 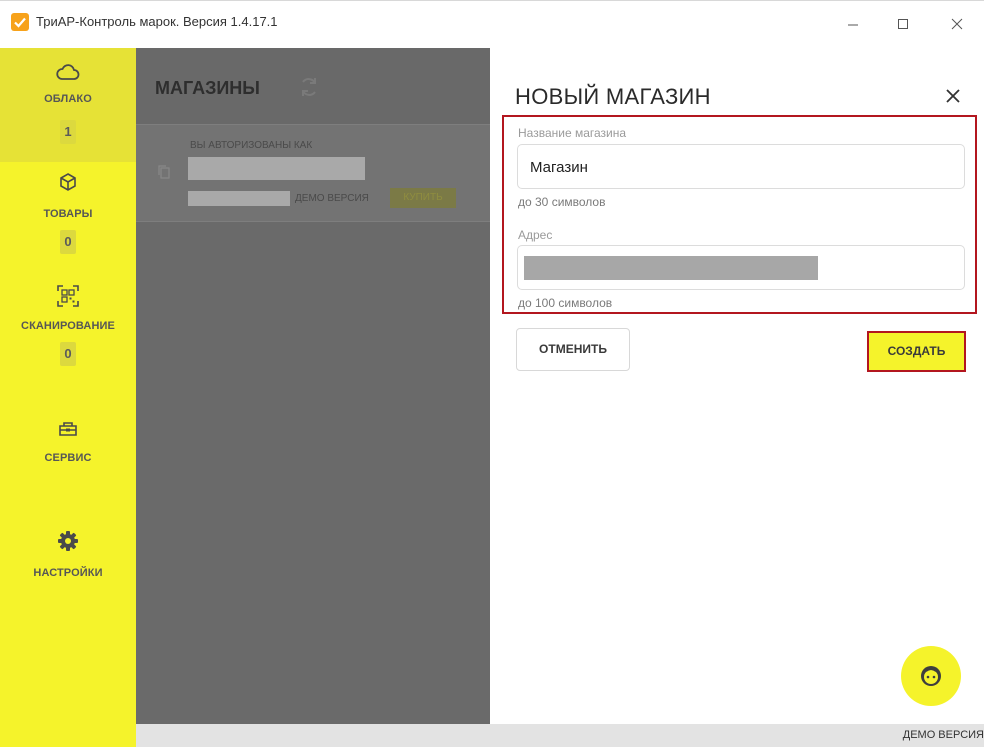 I want to click on page-header: МАГАЗИНЫ, so click(x=313, y=86).